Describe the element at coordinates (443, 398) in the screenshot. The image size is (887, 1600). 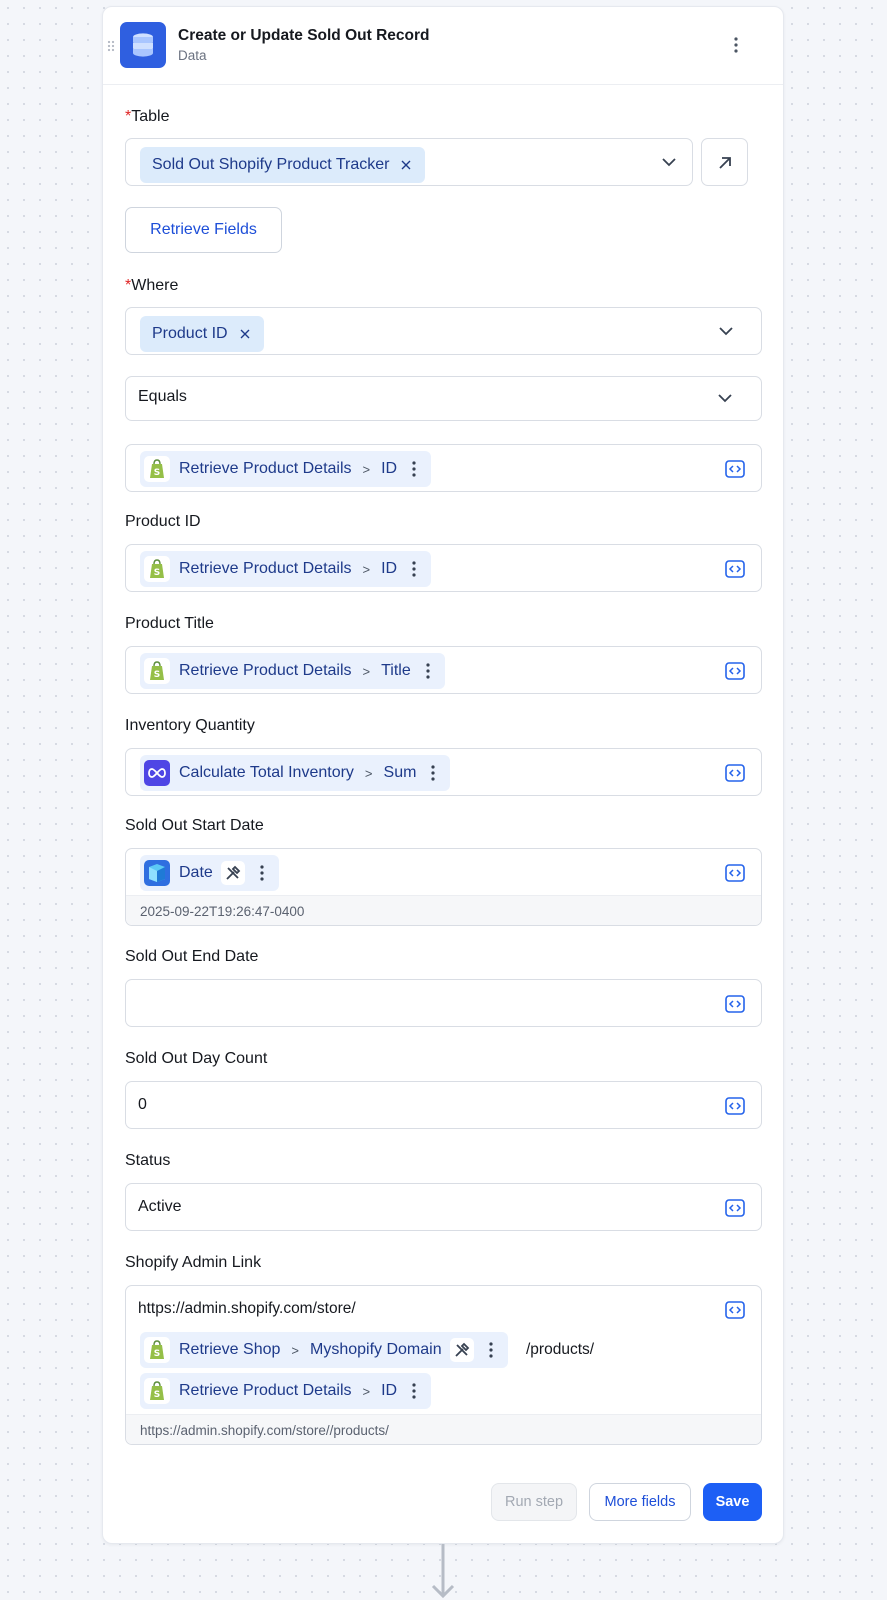
I see `where-operator-select: Equals` at that location.